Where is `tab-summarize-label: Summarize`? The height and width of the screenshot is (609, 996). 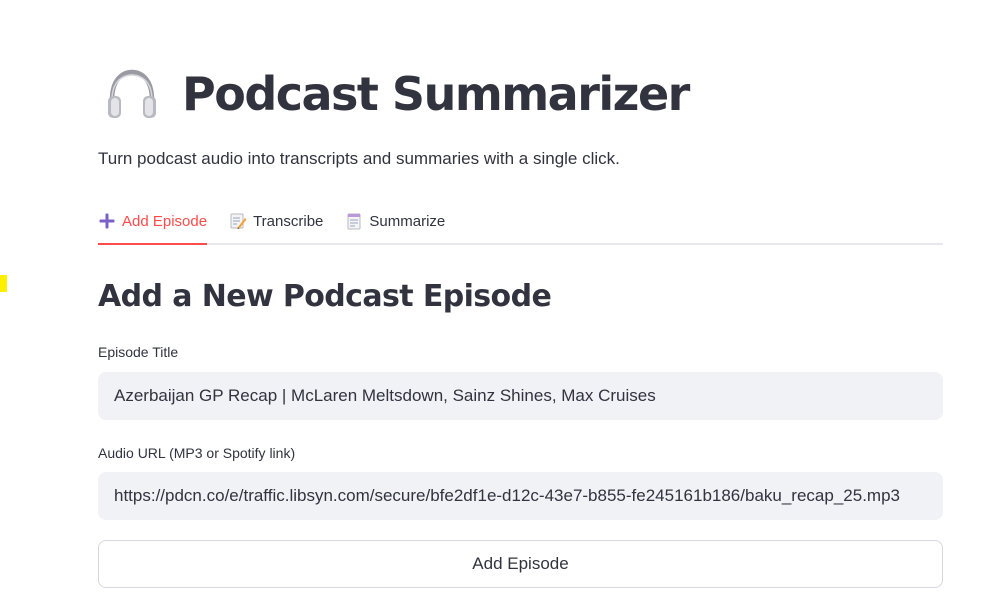 tab-summarize-label: Summarize is located at coordinates (407, 221).